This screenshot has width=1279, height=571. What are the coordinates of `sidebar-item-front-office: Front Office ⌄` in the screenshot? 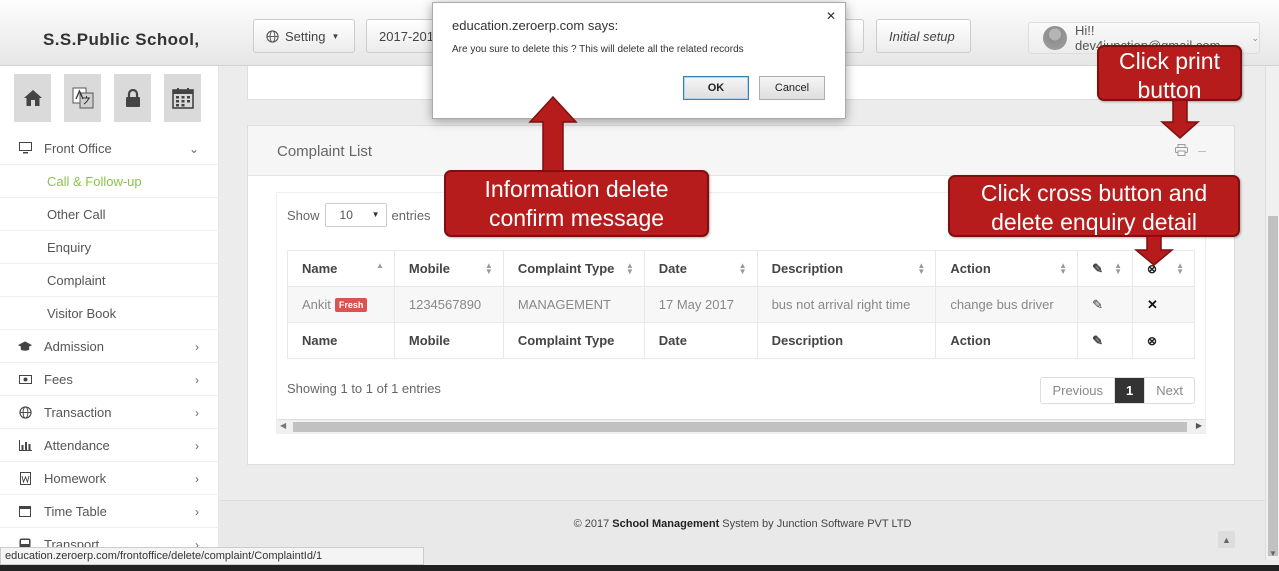 It's located at (109, 148).